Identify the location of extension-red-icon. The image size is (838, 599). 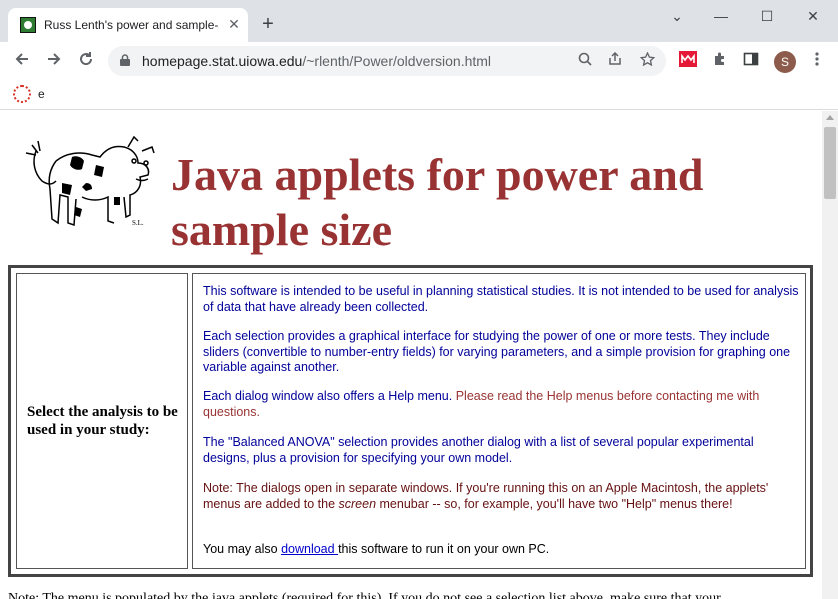
(688, 61).